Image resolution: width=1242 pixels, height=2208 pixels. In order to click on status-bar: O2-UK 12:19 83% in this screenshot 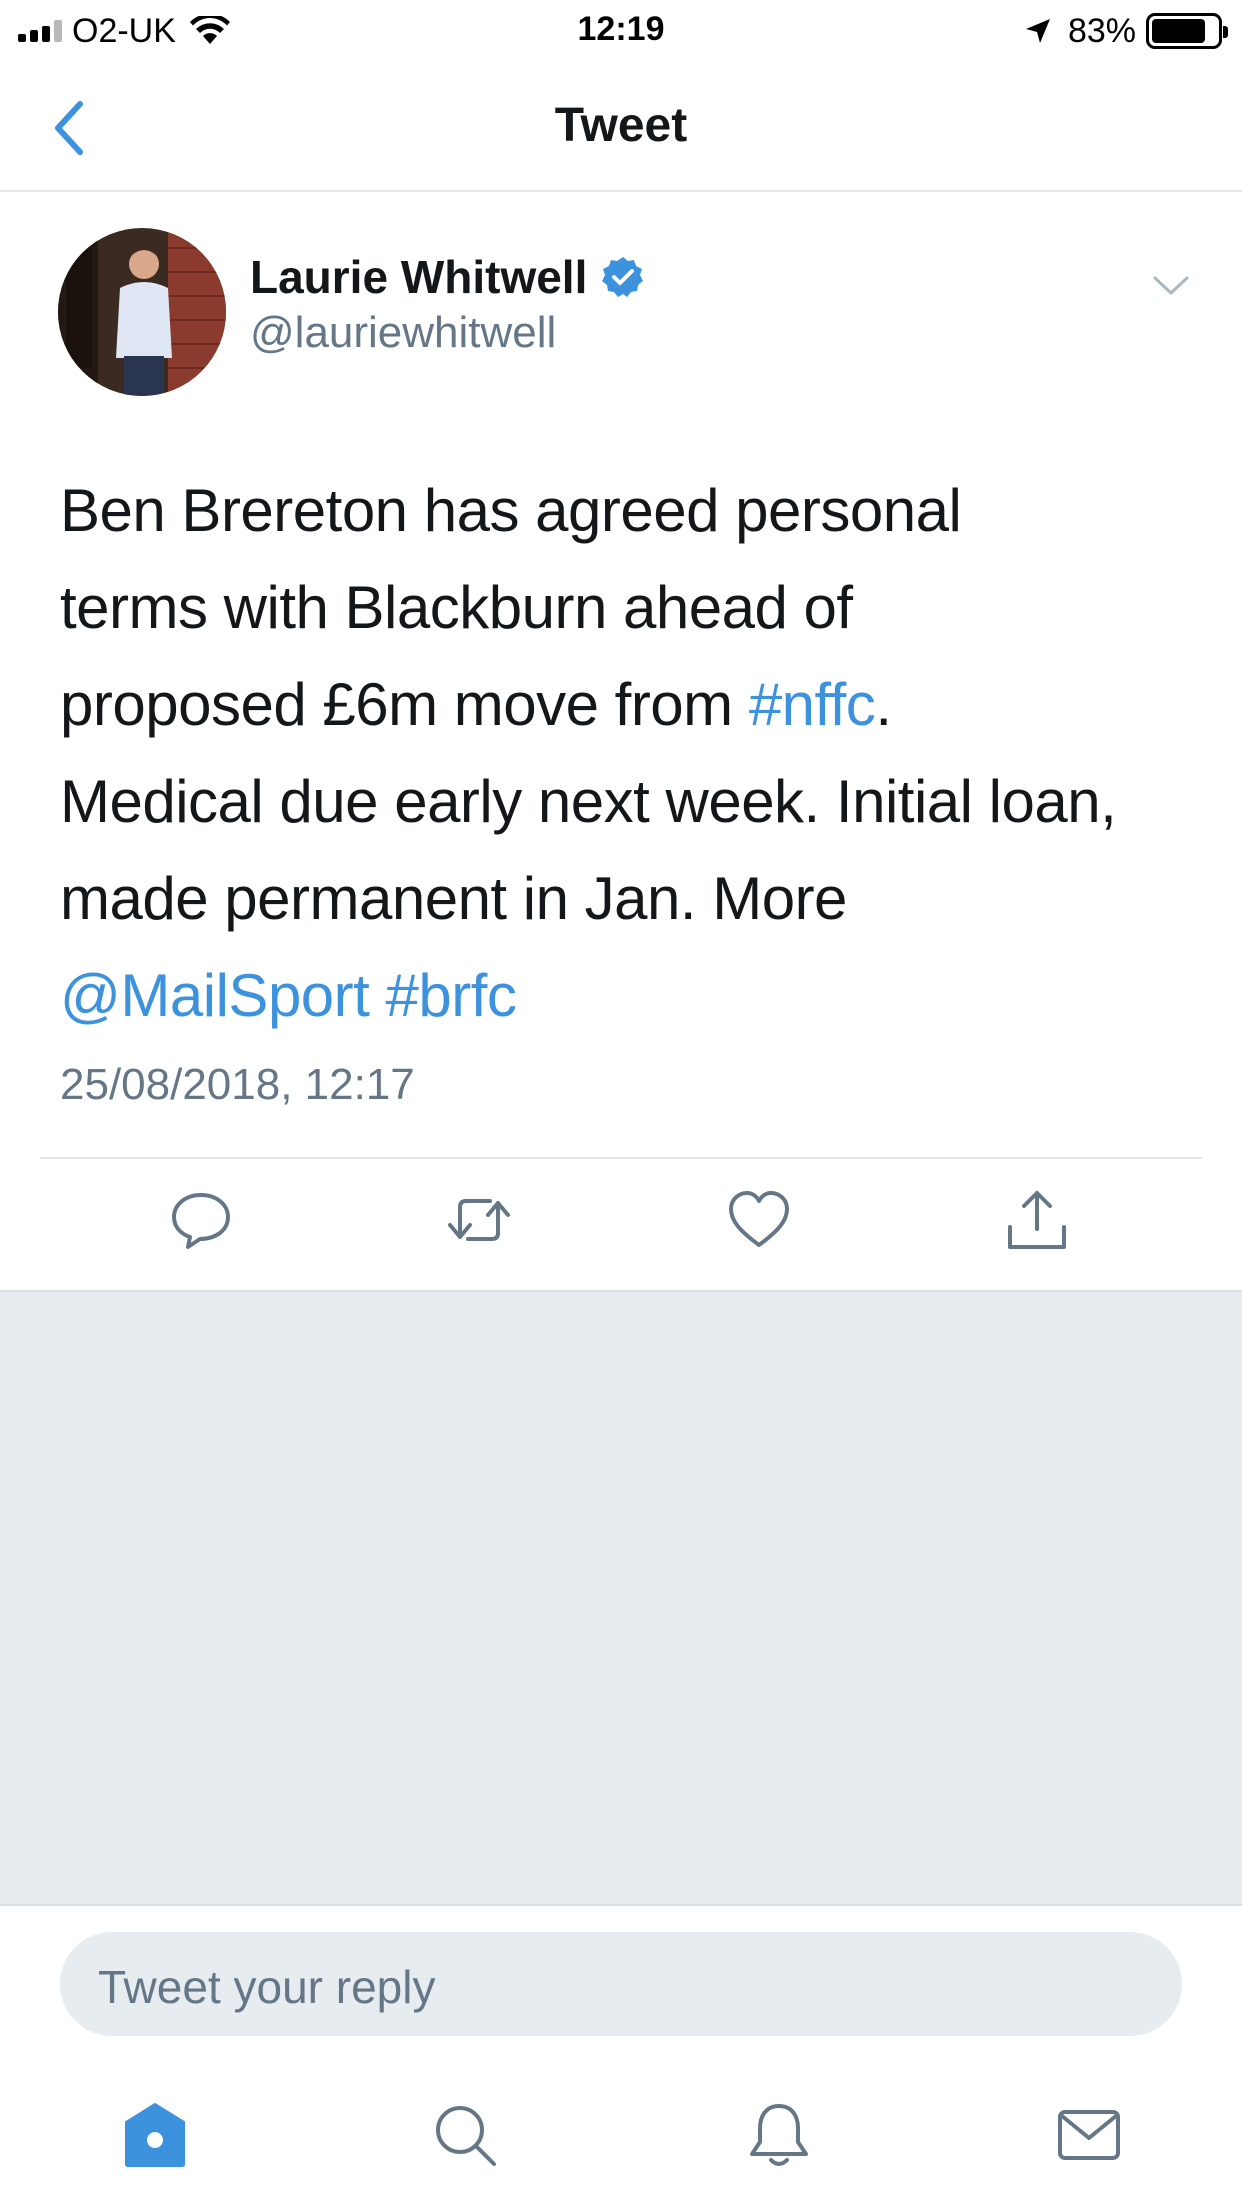, I will do `click(621, 31)`.